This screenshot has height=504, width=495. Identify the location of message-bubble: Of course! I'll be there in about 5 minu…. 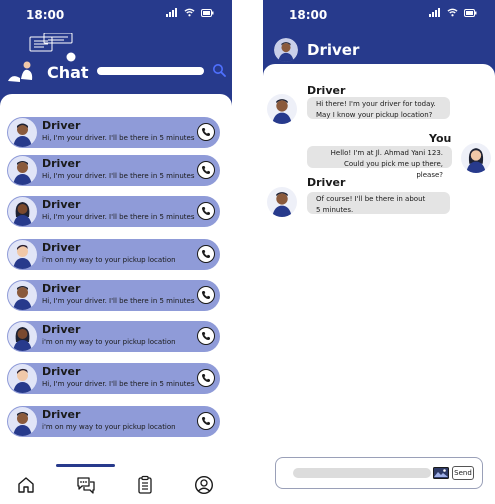
(378, 203).